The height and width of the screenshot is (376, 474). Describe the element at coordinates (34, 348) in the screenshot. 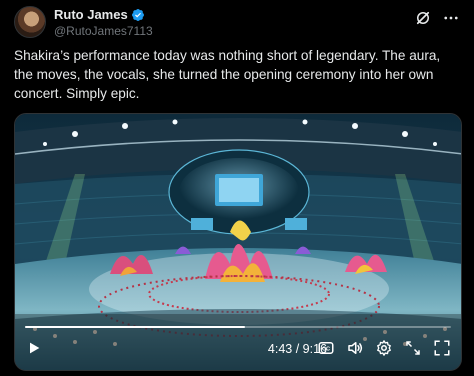

I see `play-icon` at that location.